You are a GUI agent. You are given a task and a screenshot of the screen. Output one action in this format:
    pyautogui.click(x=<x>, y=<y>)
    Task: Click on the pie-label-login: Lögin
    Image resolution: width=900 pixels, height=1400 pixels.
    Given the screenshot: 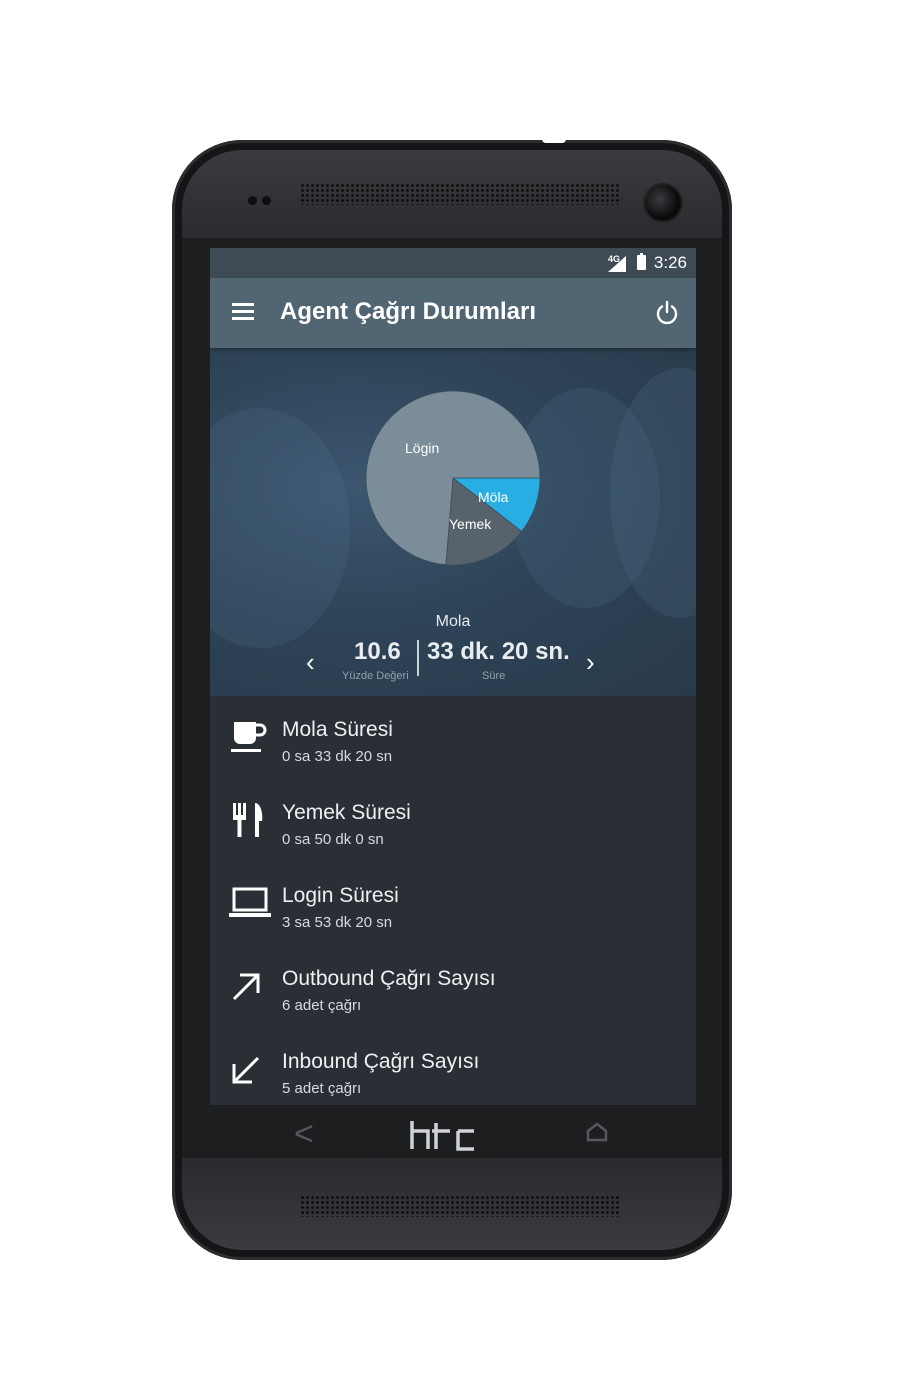 What is the action you would take?
    pyautogui.click(x=422, y=448)
    